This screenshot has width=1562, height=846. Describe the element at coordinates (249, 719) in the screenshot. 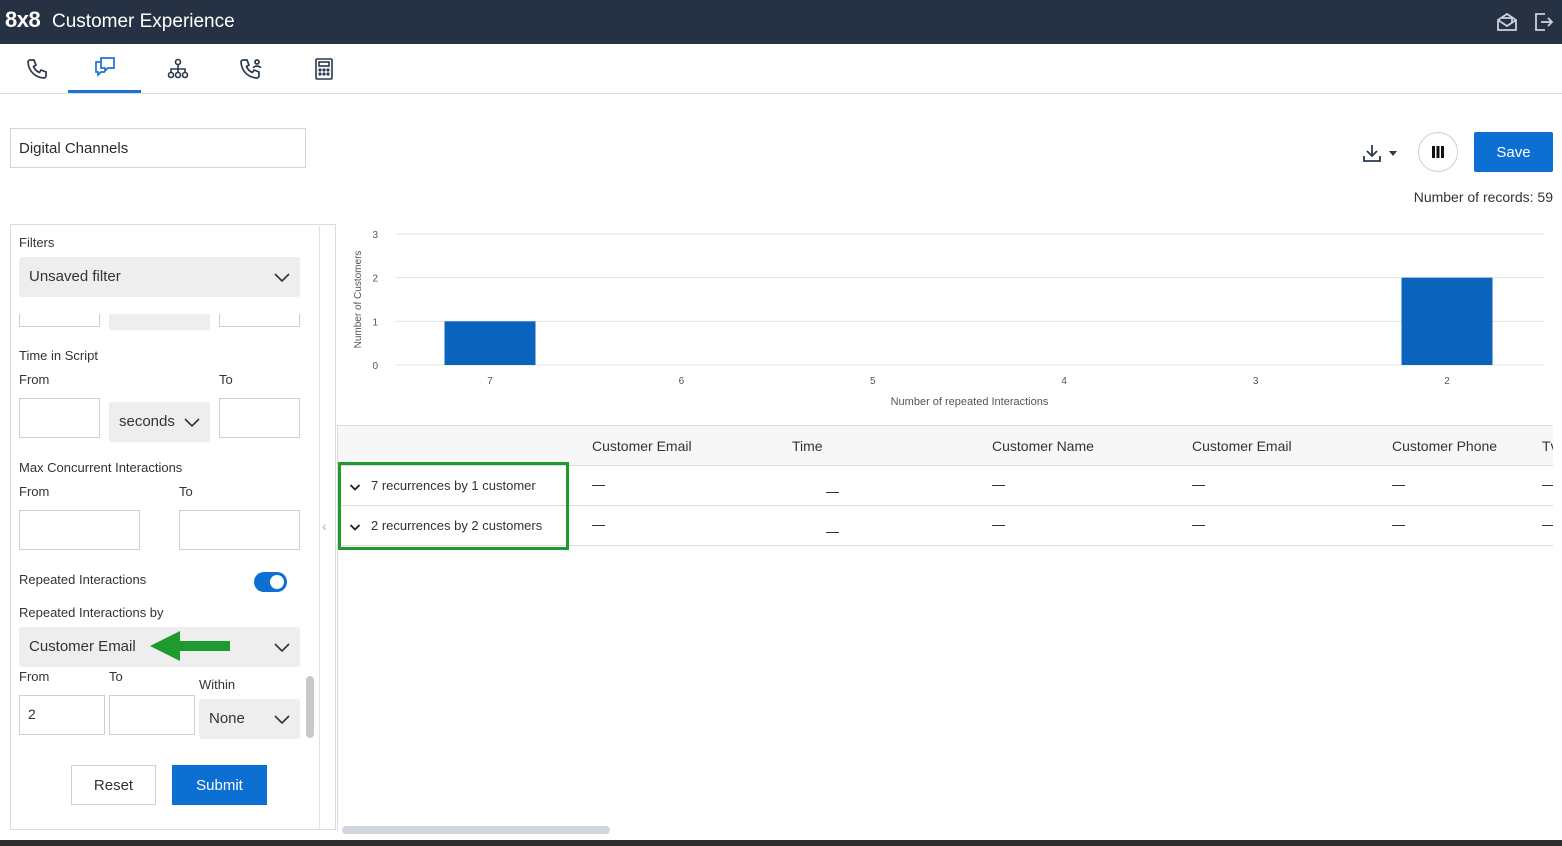

I see `repeated-within-select: None` at that location.